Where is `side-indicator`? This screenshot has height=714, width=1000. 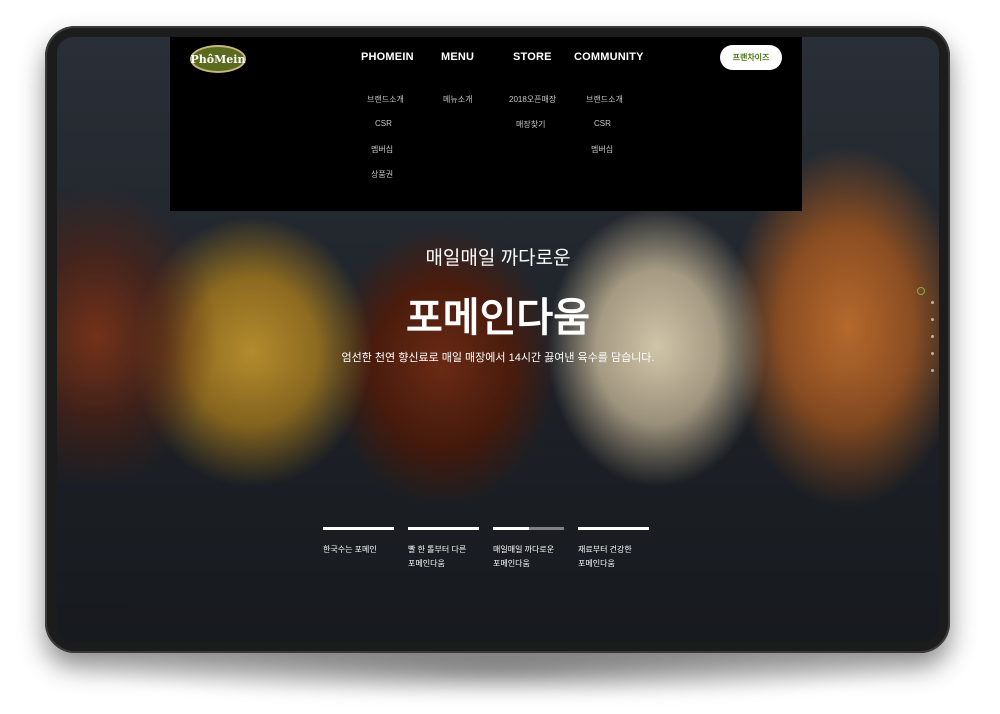
side-indicator is located at coordinates (925, 336).